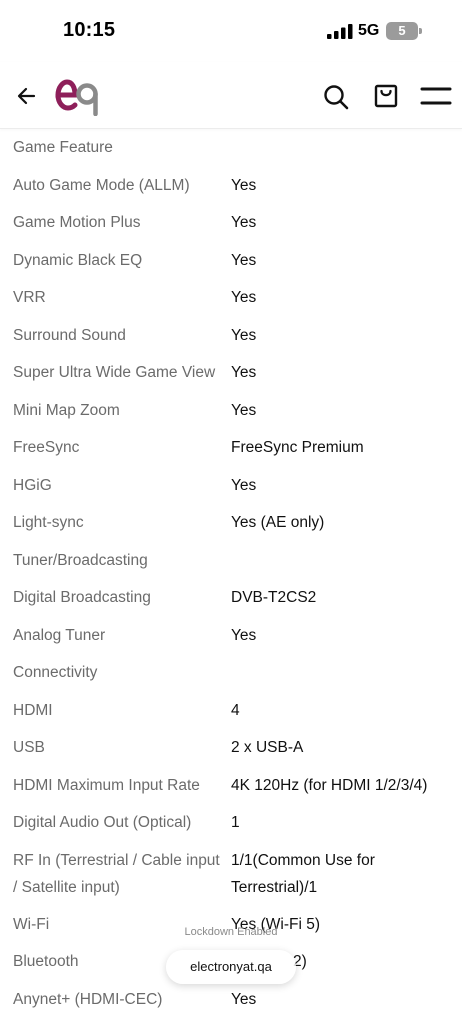 The height and width of the screenshot is (1015, 462). What do you see at coordinates (118, 822) in the screenshot?
I see `spec-label: Digital Audio Out (Optical)` at bounding box center [118, 822].